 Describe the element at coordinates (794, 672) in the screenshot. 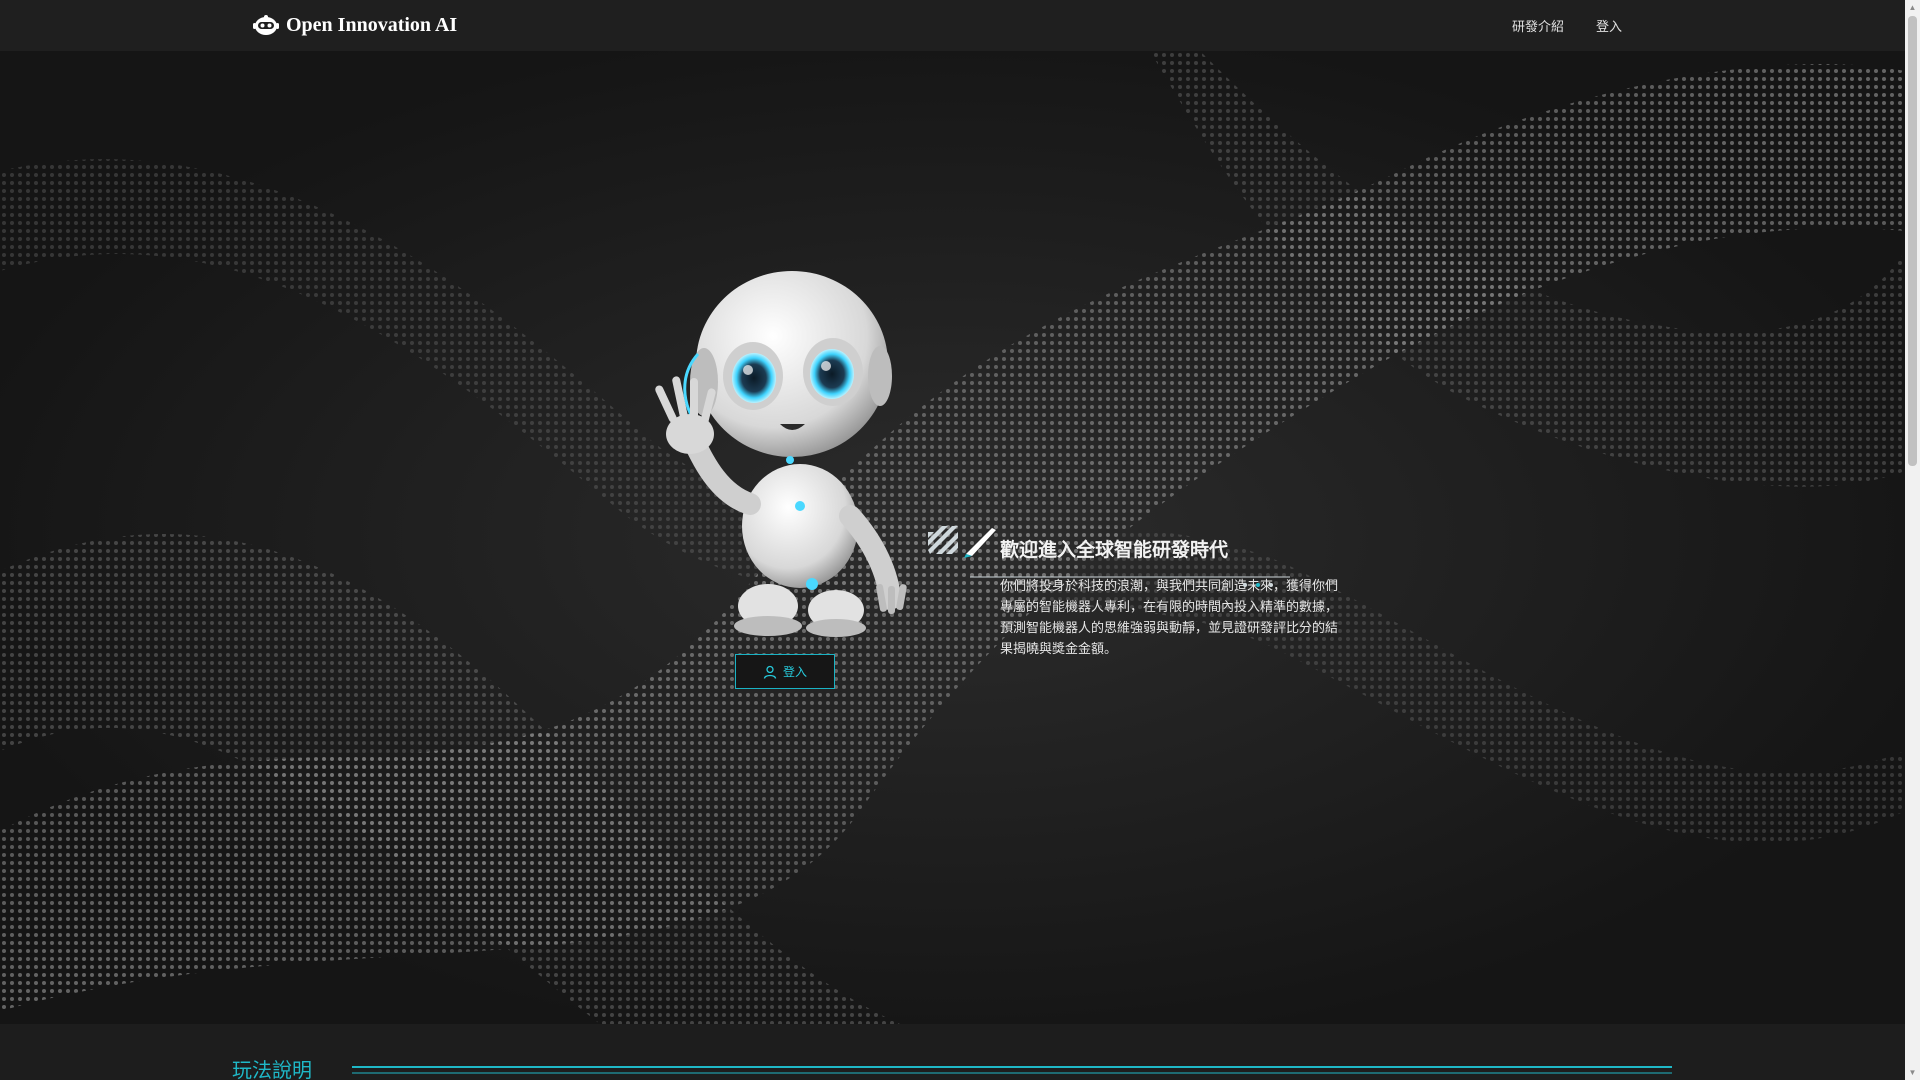

I see `hero-login-label: 登入` at that location.